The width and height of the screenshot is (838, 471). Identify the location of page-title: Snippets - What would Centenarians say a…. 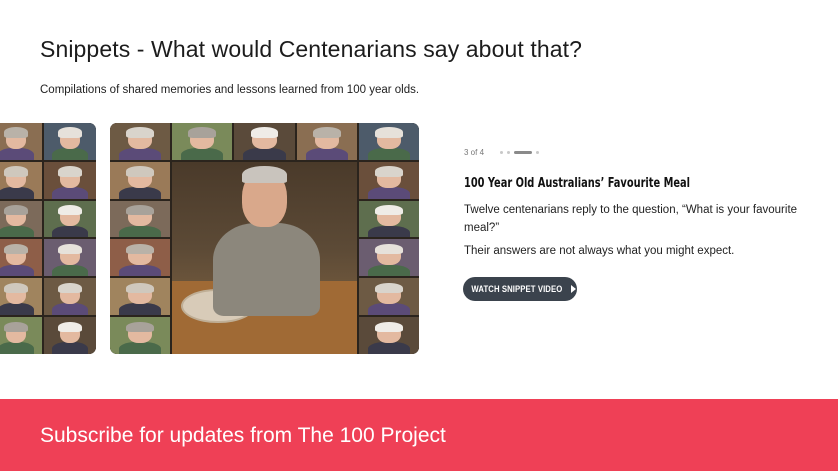
(311, 49).